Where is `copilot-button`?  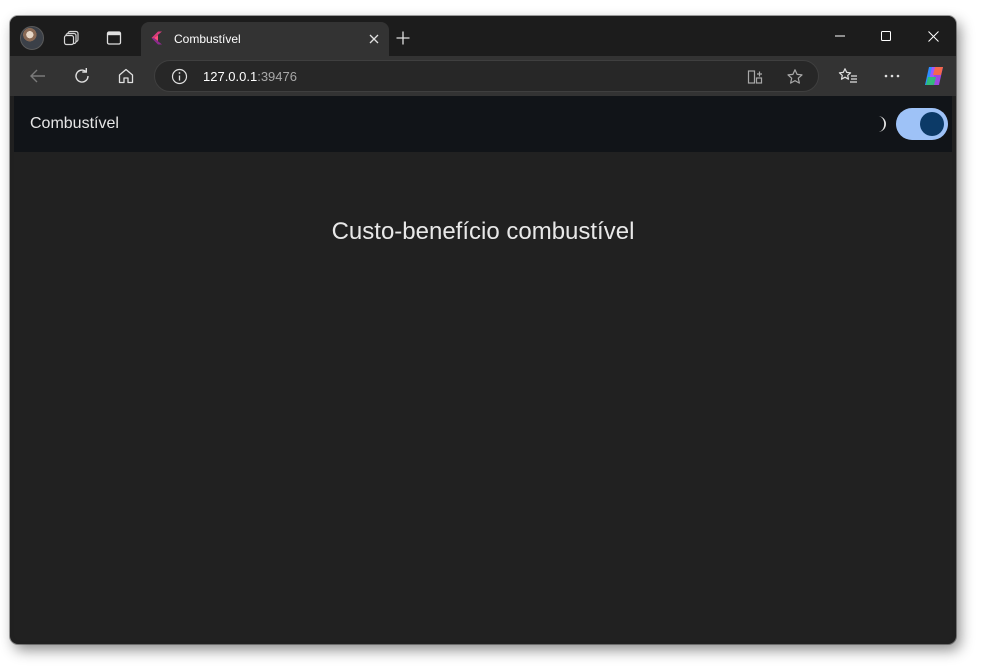 copilot-button is located at coordinates (934, 76).